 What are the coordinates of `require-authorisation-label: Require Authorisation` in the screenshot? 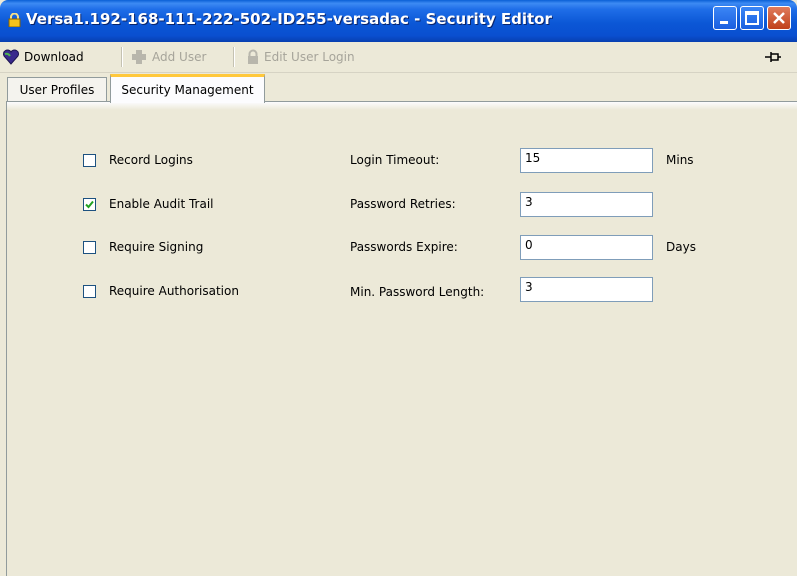 It's located at (174, 291).